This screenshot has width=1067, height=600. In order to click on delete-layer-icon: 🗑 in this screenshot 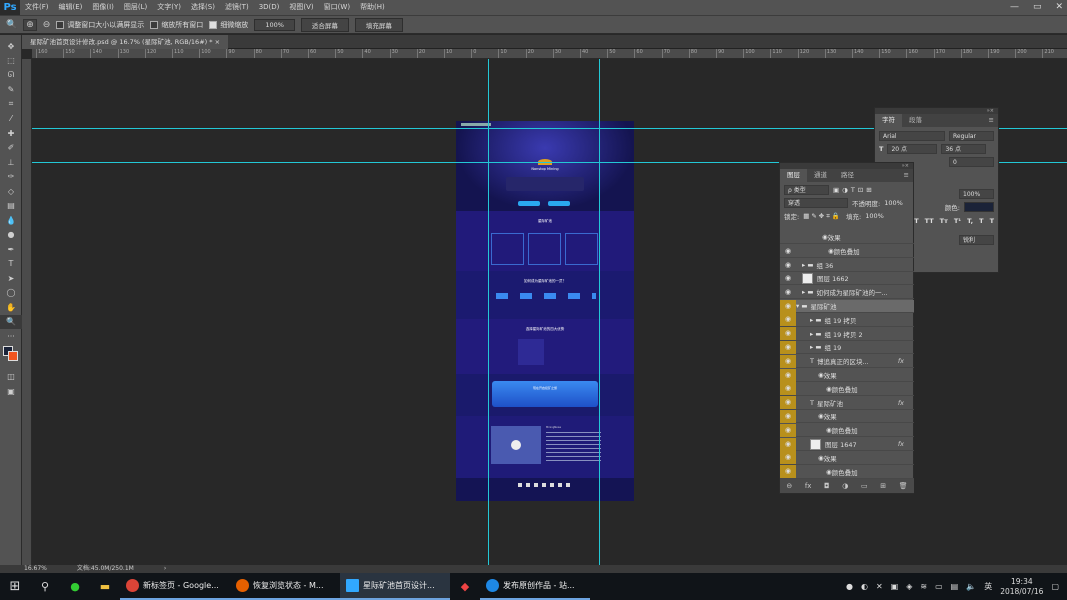, I will do `click(903, 486)`.